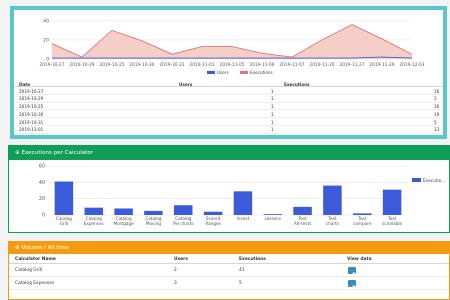 The image size is (450, 300). I want to click on table-row: 2019-10-25 1 30, so click(228, 107).